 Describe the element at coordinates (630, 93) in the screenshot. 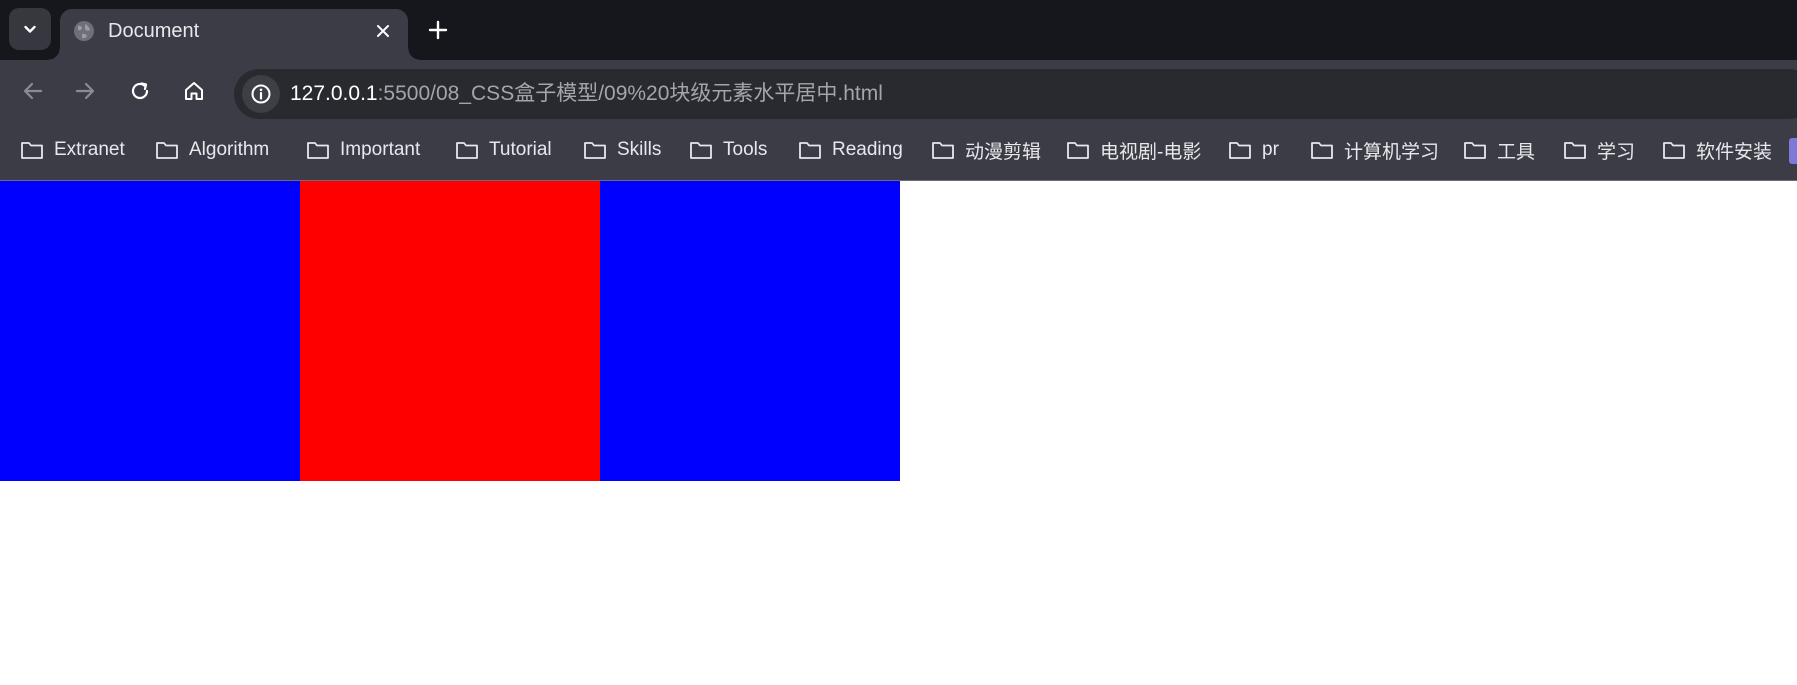

I see `url-path: :5500/08_CSS盒子模型/09%20块级元素水平居中.html` at that location.